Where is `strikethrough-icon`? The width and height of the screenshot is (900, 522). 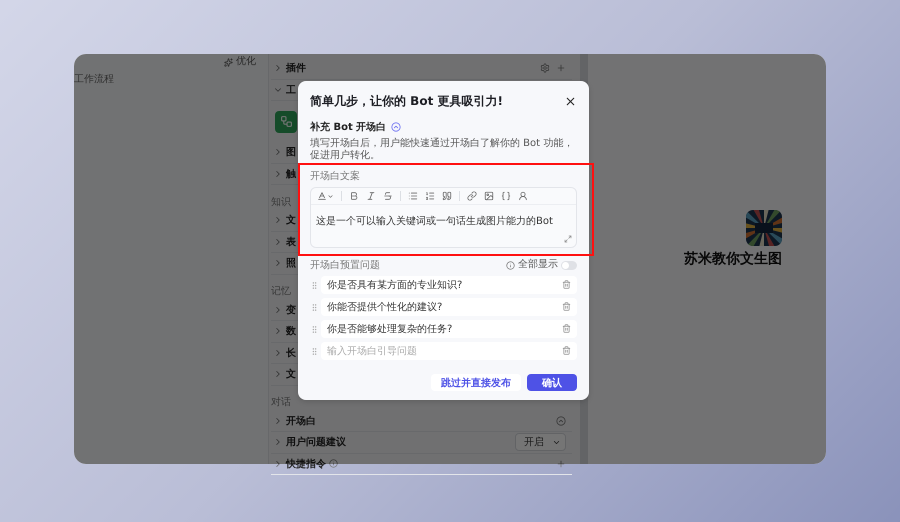 strikethrough-icon is located at coordinates (388, 196).